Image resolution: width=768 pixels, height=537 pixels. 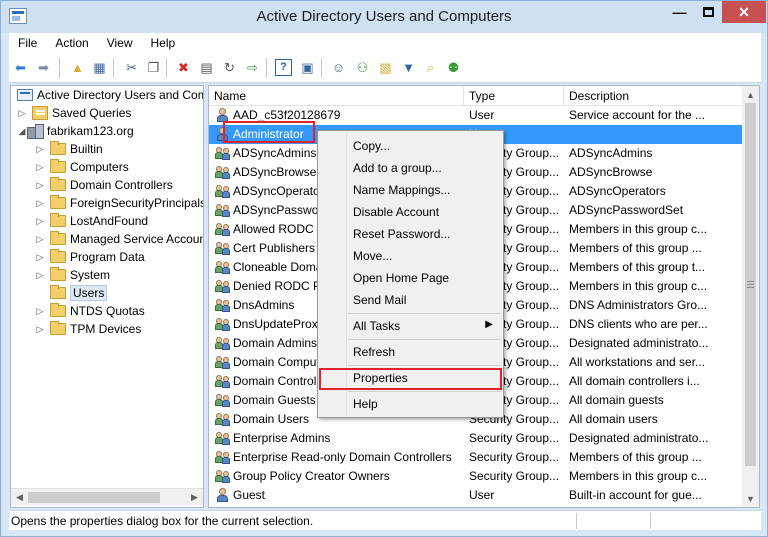 I want to click on maximize-button, so click(x=708, y=12).